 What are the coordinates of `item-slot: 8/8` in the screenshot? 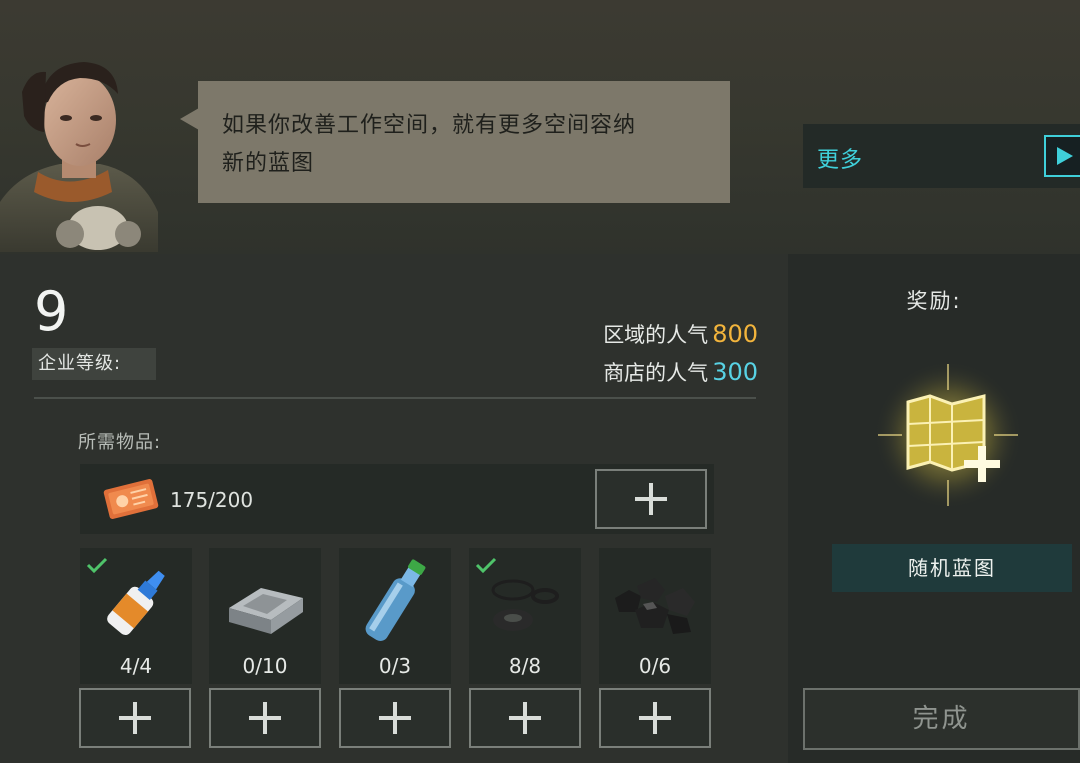 It's located at (525, 616).